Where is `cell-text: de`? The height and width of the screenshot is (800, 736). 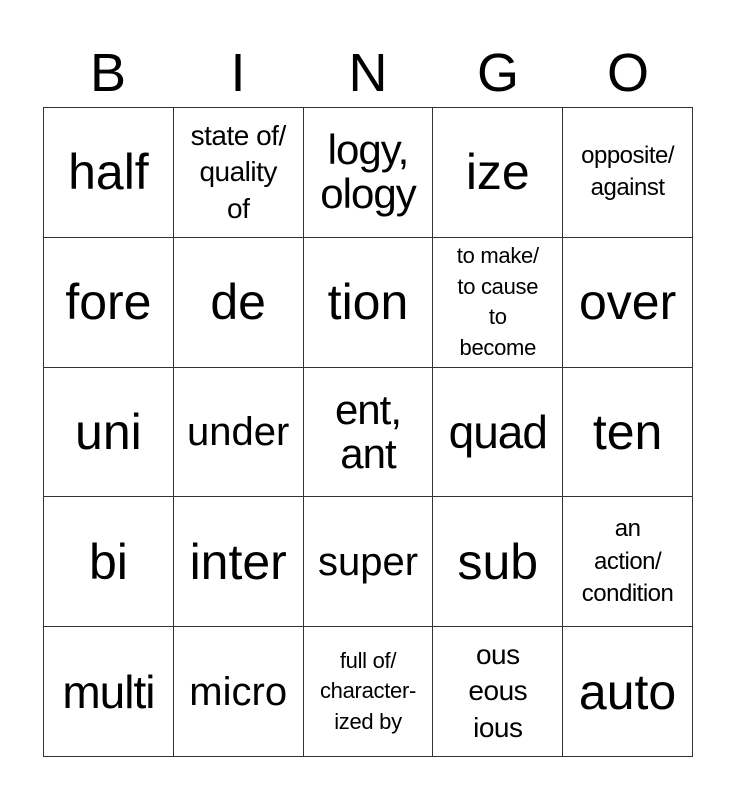
cell-text: de is located at coordinates (238, 302).